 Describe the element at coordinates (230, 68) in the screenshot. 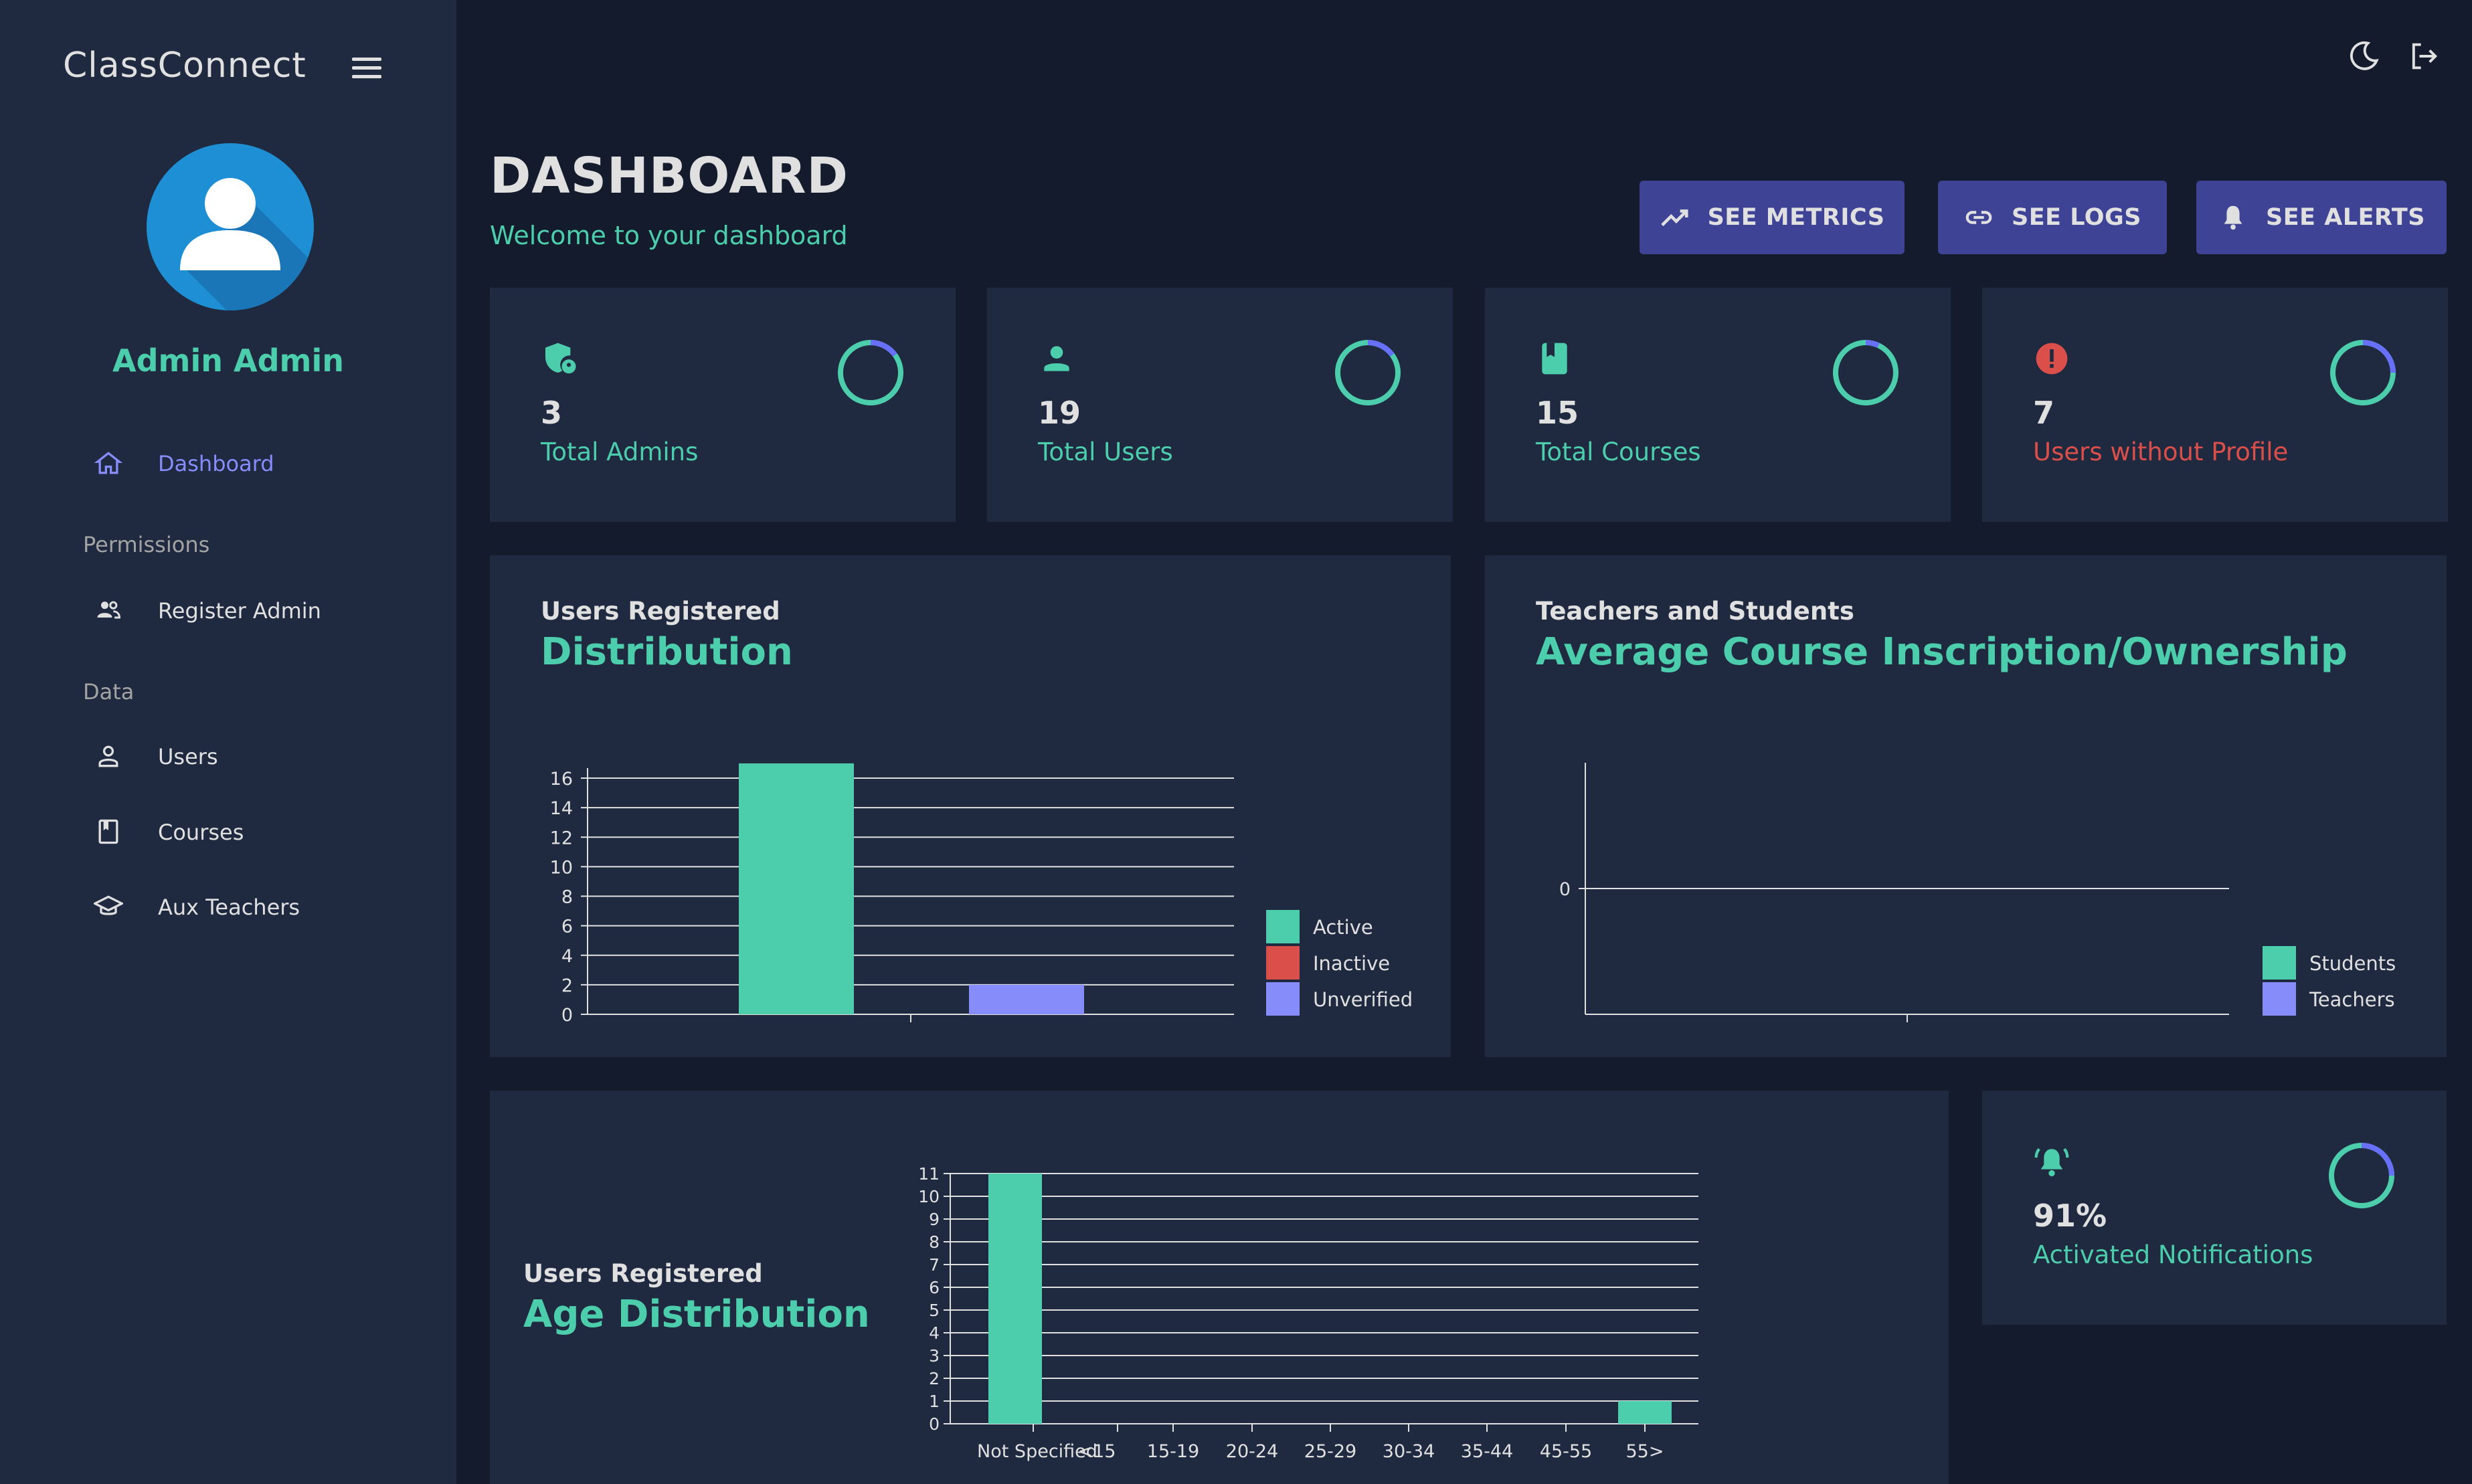

I see `brand-row: ClassConnect` at that location.